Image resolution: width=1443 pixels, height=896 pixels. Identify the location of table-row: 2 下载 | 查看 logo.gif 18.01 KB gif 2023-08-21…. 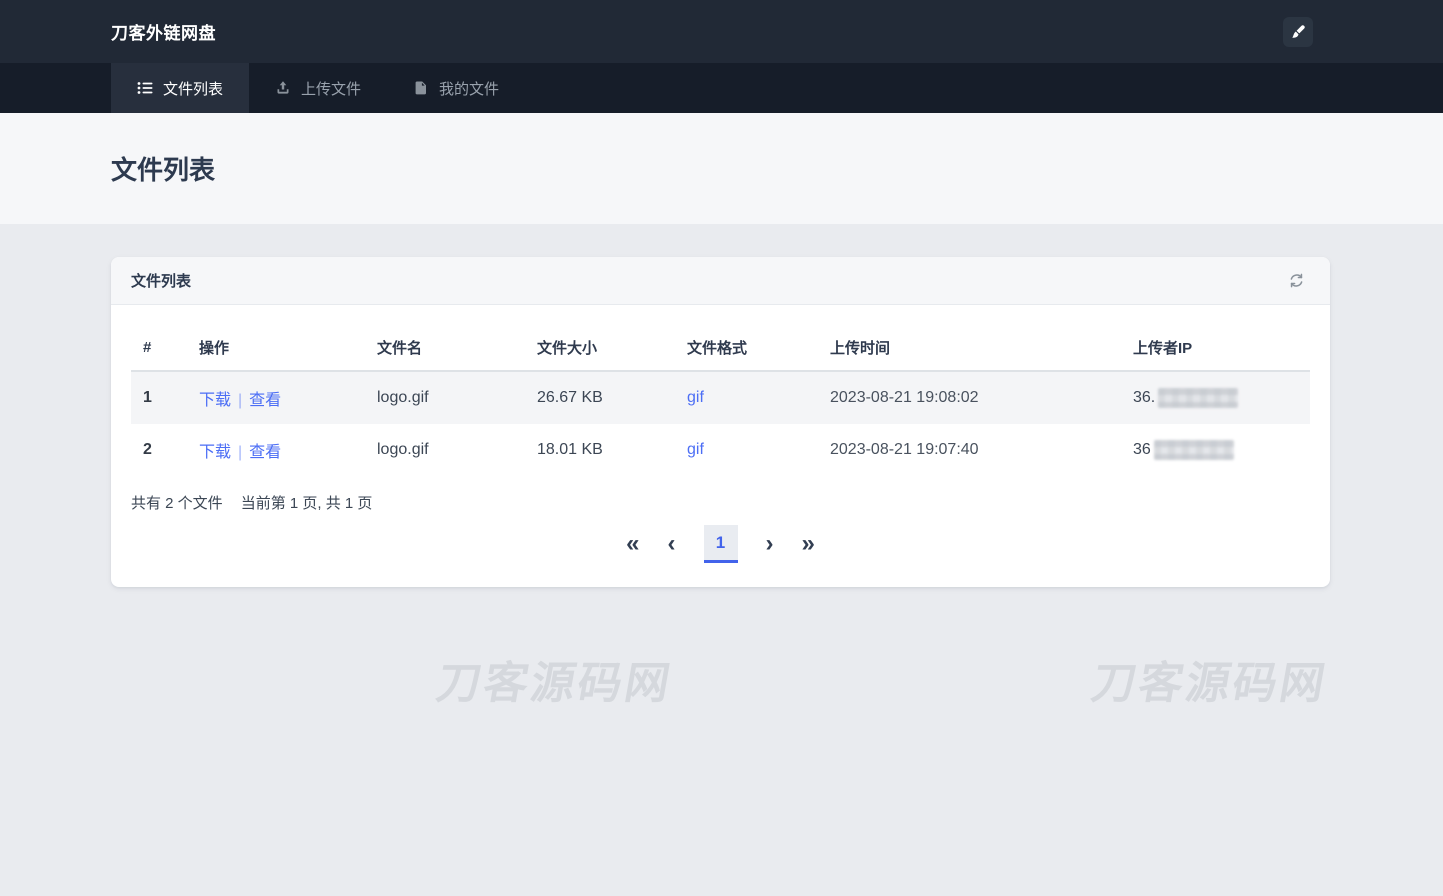
(720, 450).